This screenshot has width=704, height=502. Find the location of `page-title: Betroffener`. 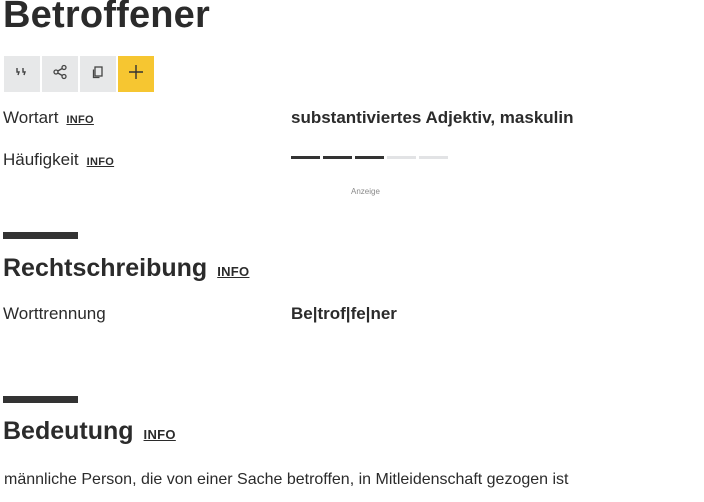

page-title: Betroffener is located at coordinates (107, 18).